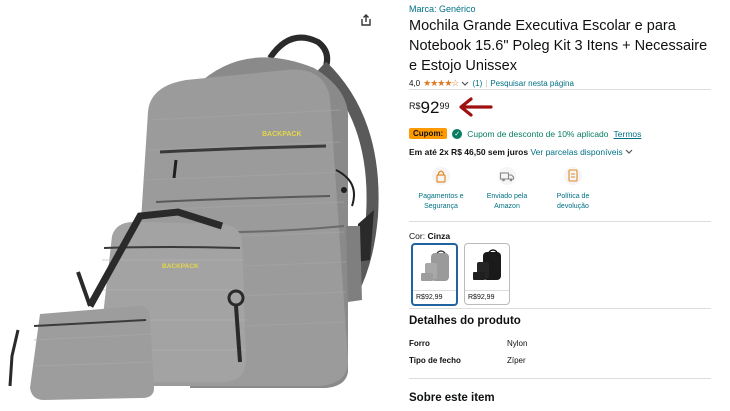  What do you see at coordinates (415, 106) in the screenshot?
I see `price-currency: R$` at bounding box center [415, 106].